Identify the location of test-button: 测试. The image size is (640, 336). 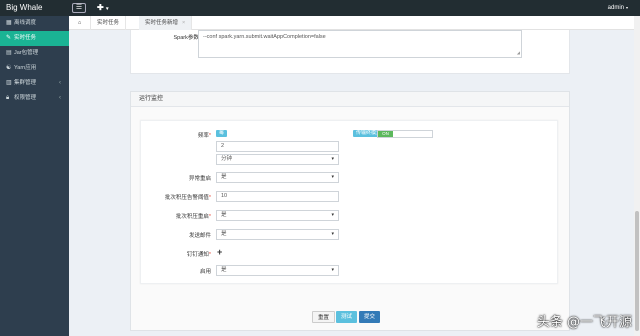
(347, 317).